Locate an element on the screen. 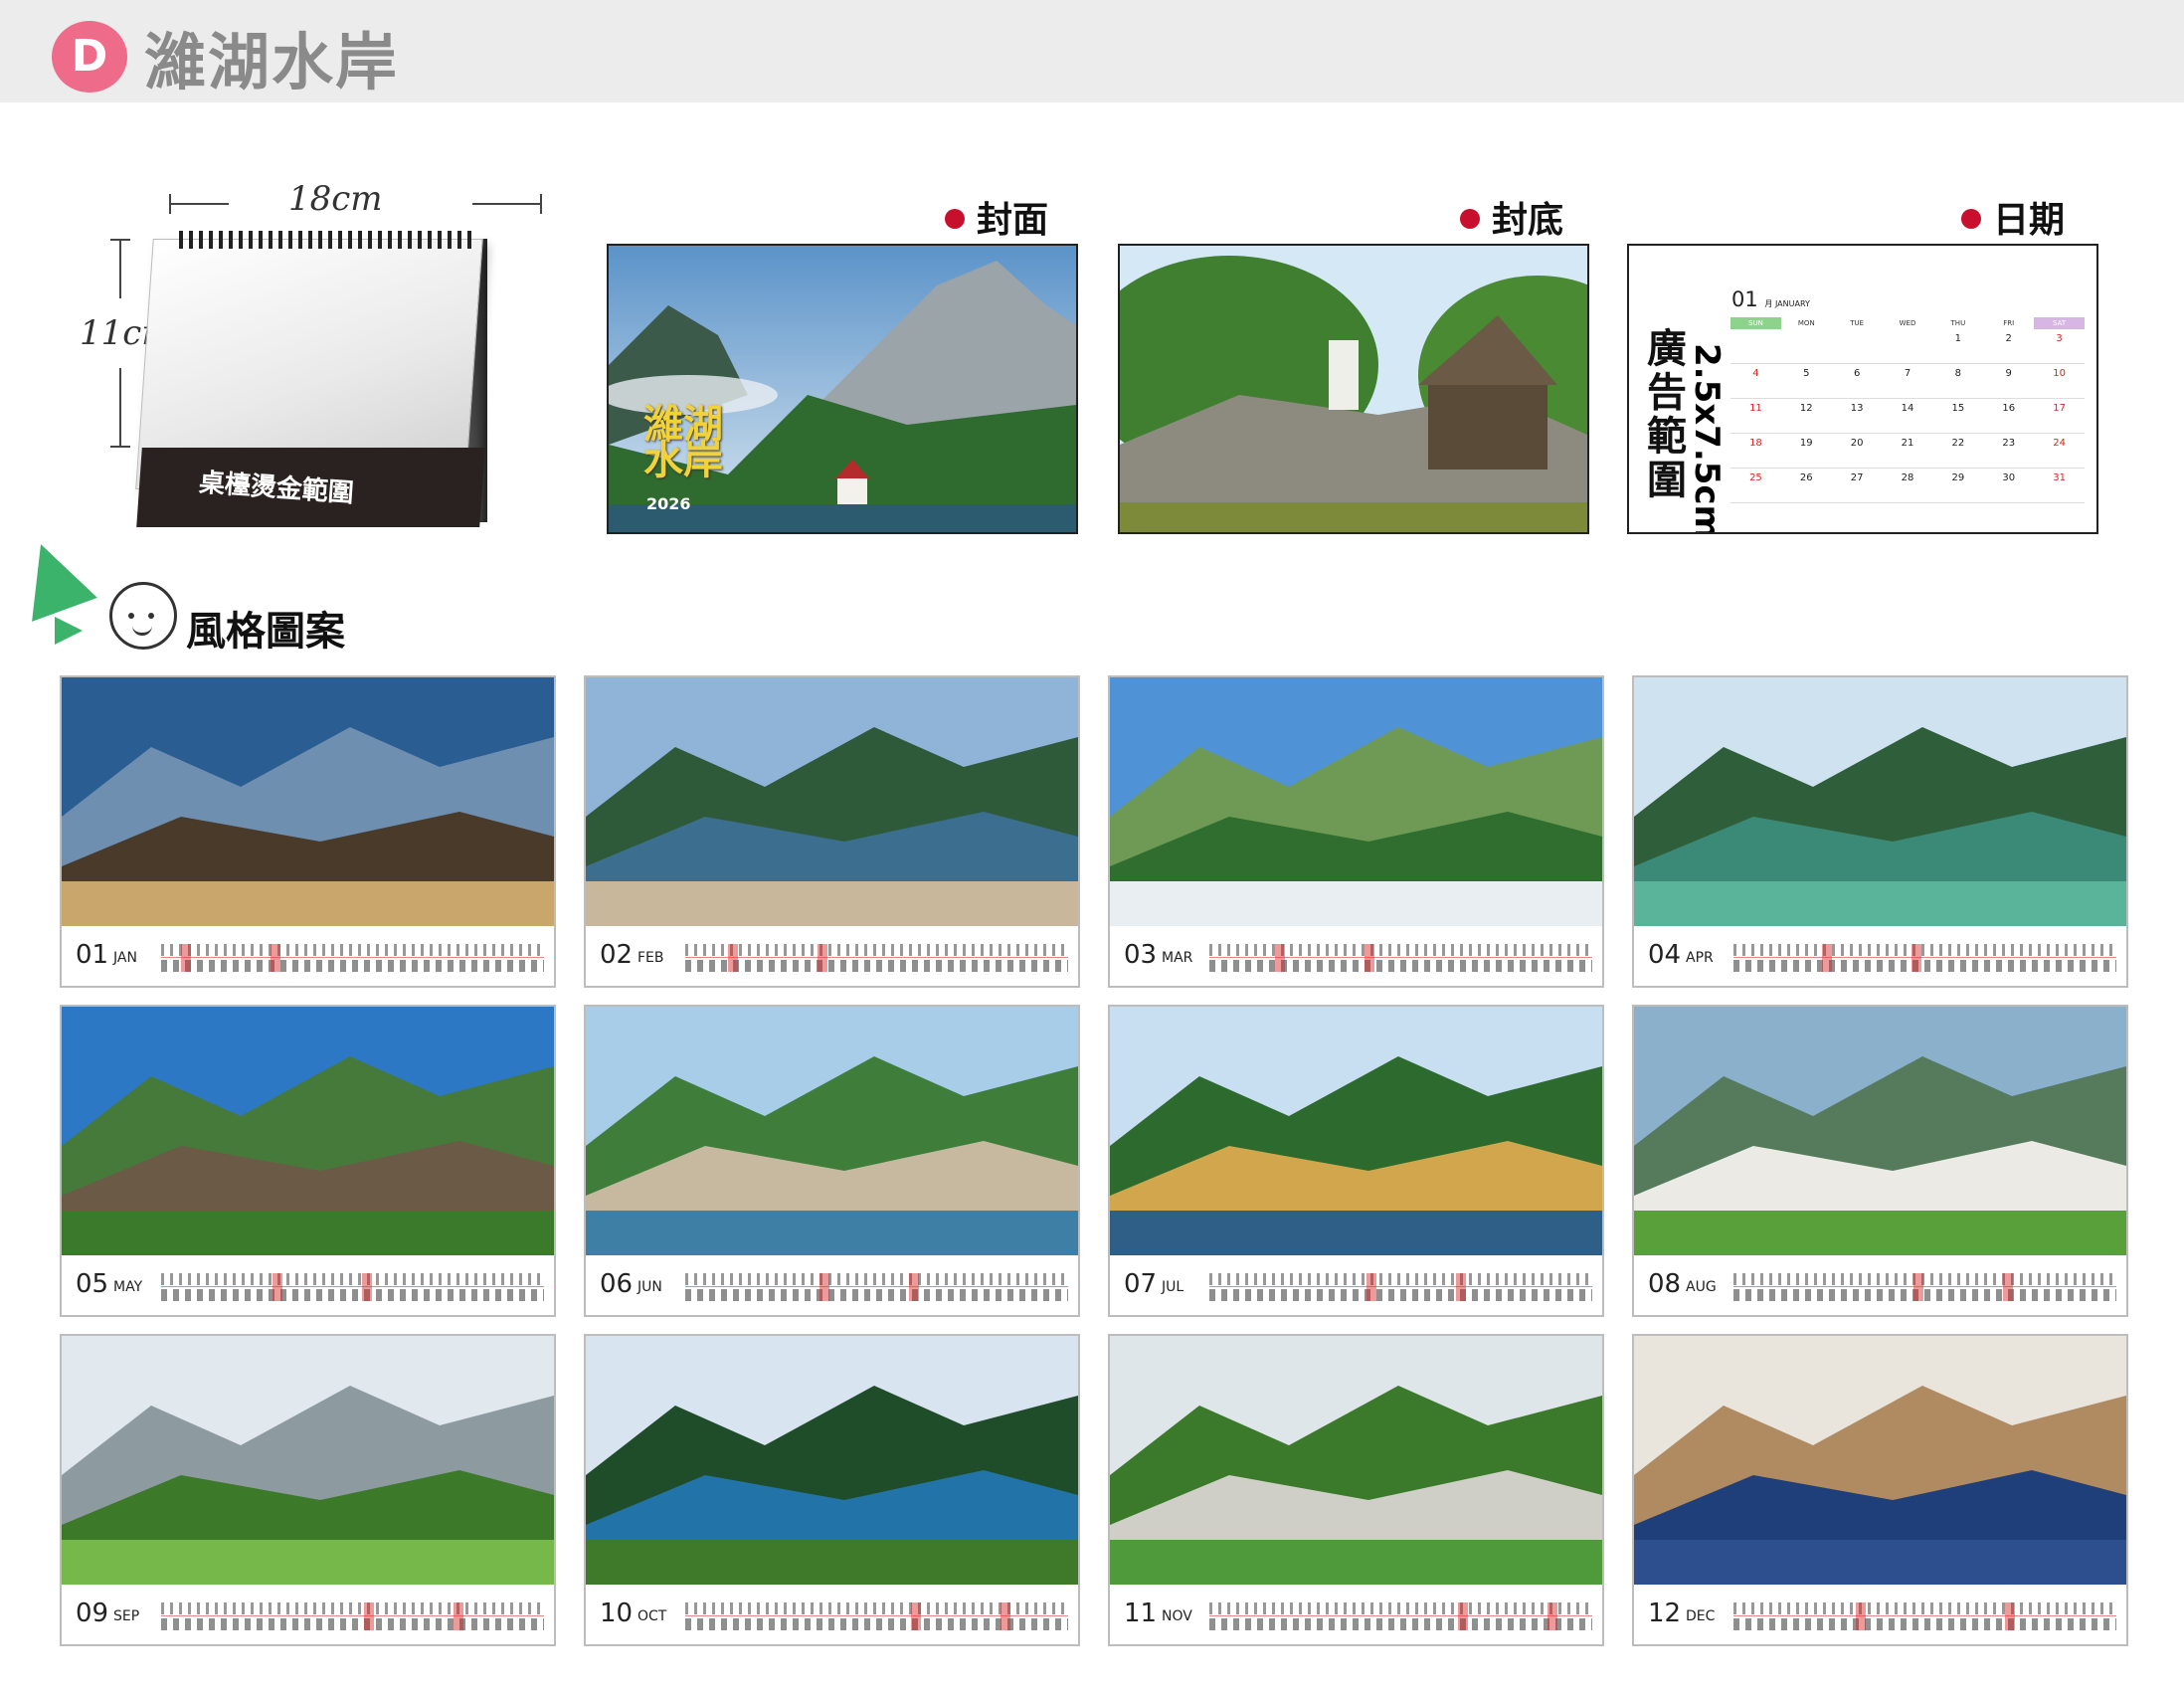  date-label: 日期 is located at coordinates (2013, 217).